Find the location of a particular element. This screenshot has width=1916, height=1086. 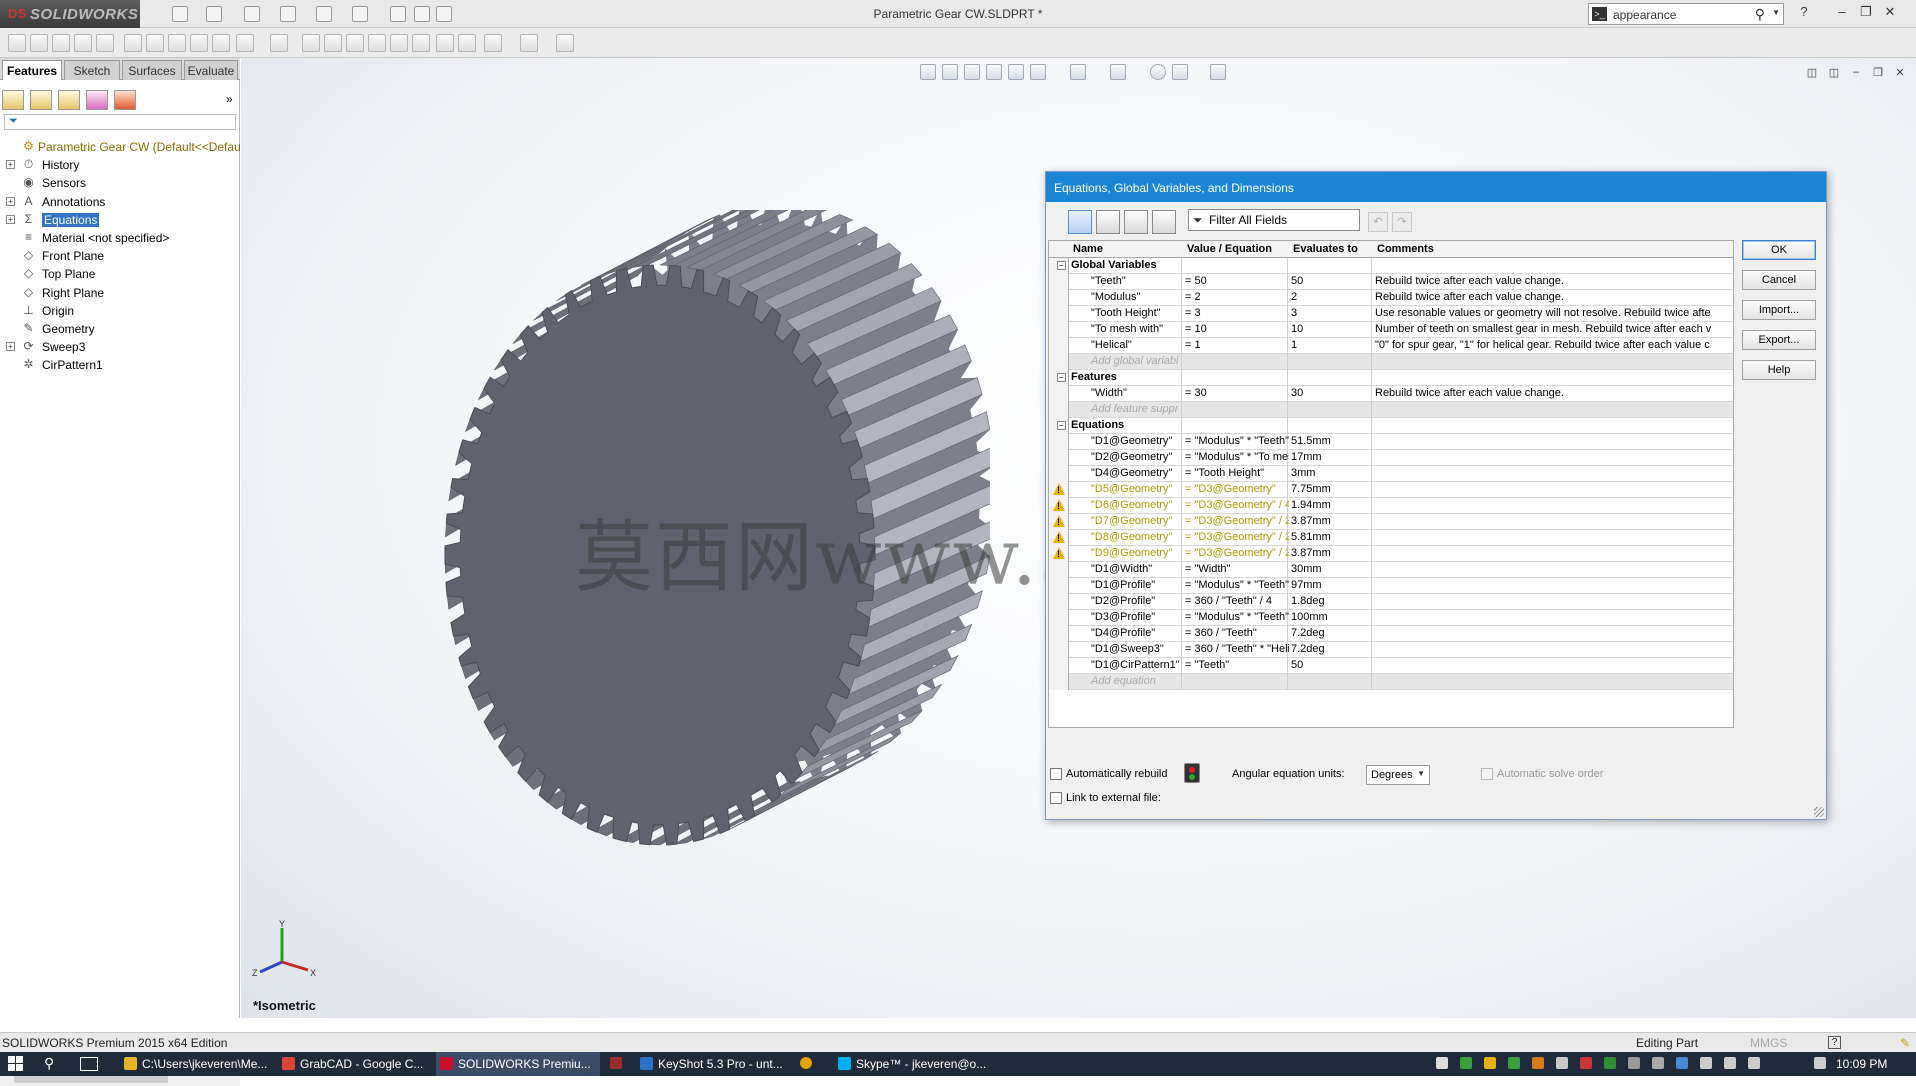

add-row: Add equation is located at coordinates (1391, 682).